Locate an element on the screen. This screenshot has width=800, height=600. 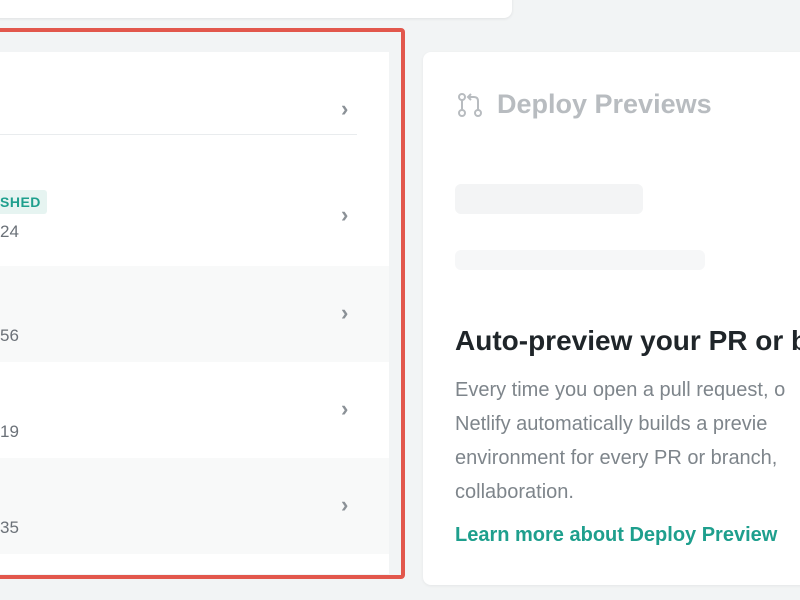
cta-heading: Auto-preview your PR or br is located at coordinates (627, 340).